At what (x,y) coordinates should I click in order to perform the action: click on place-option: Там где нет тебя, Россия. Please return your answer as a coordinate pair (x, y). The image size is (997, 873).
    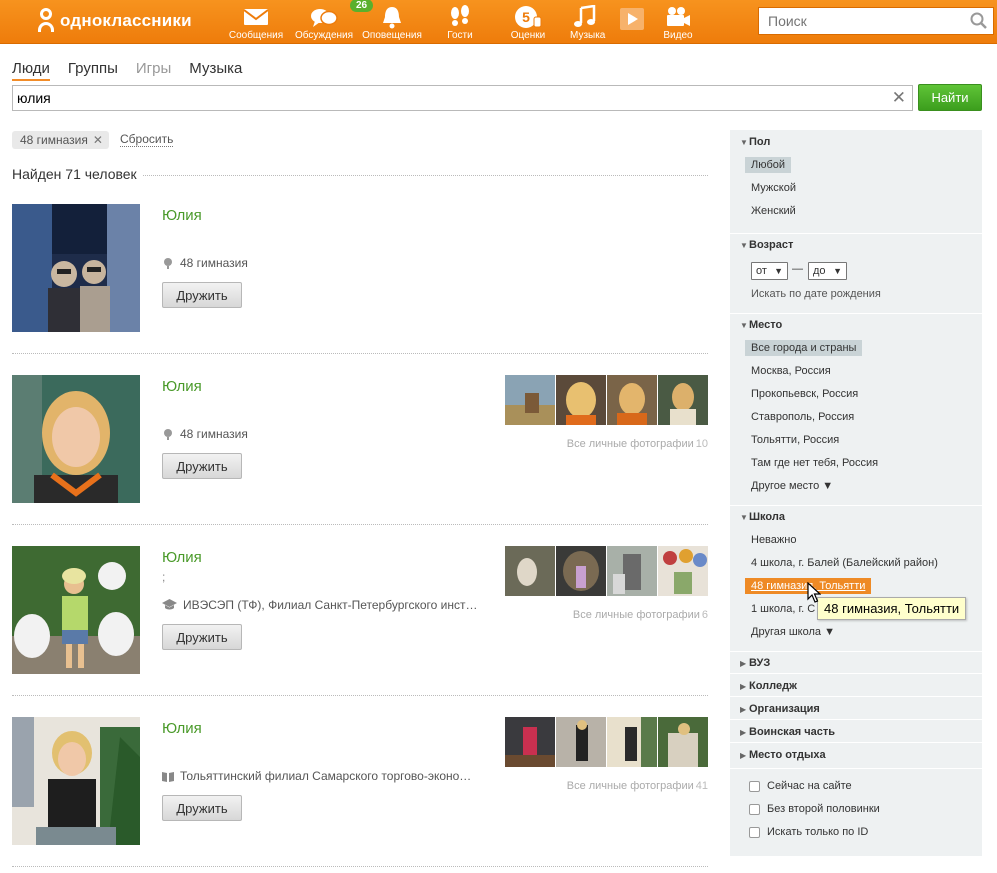
    Looking at the image, I should click on (814, 463).